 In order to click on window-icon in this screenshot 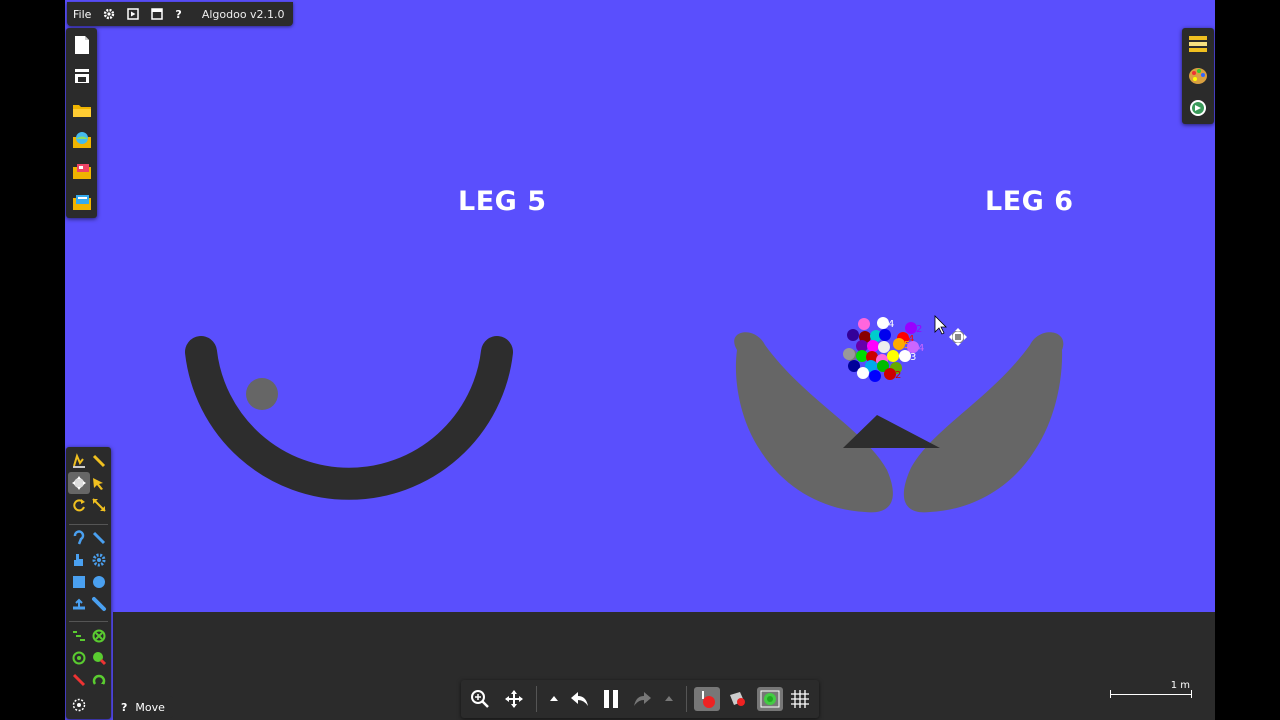, I will do `click(157, 14)`.